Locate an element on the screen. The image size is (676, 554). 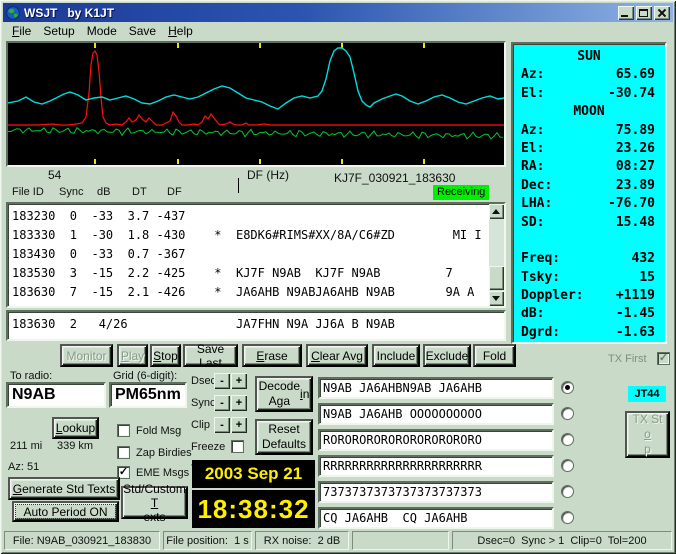
erase-button: Erase is located at coordinates (272, 355).